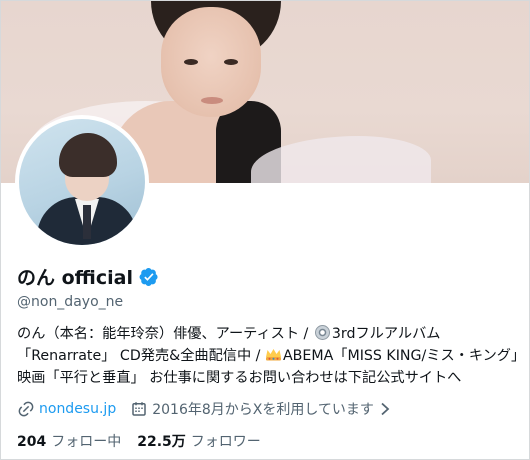 This screenshot has height=460, width=530. I want to click on bio-line-3: 映画「平行と垂直」 お仕事に関するお問い合わせは下記公式サイトへ, so click(239, 378).